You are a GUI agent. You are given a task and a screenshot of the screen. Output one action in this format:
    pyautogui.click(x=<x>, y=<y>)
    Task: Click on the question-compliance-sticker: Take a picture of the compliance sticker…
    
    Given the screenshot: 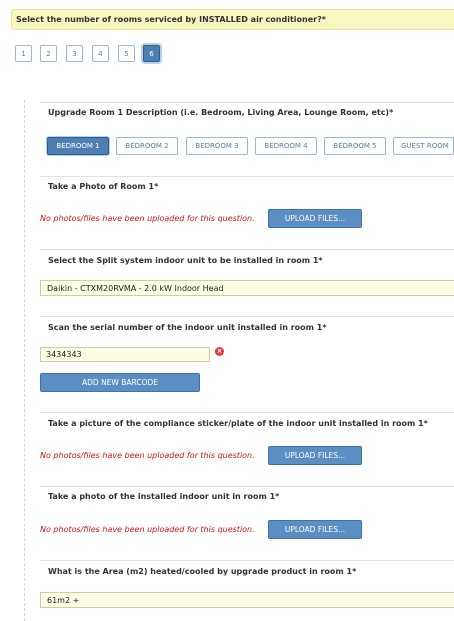 What is the action you would take?
    pyautogui.click(x=238, y=423)
    